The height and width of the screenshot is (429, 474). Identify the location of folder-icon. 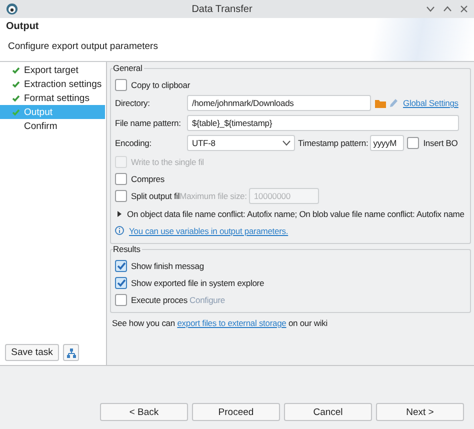
(380, 103).